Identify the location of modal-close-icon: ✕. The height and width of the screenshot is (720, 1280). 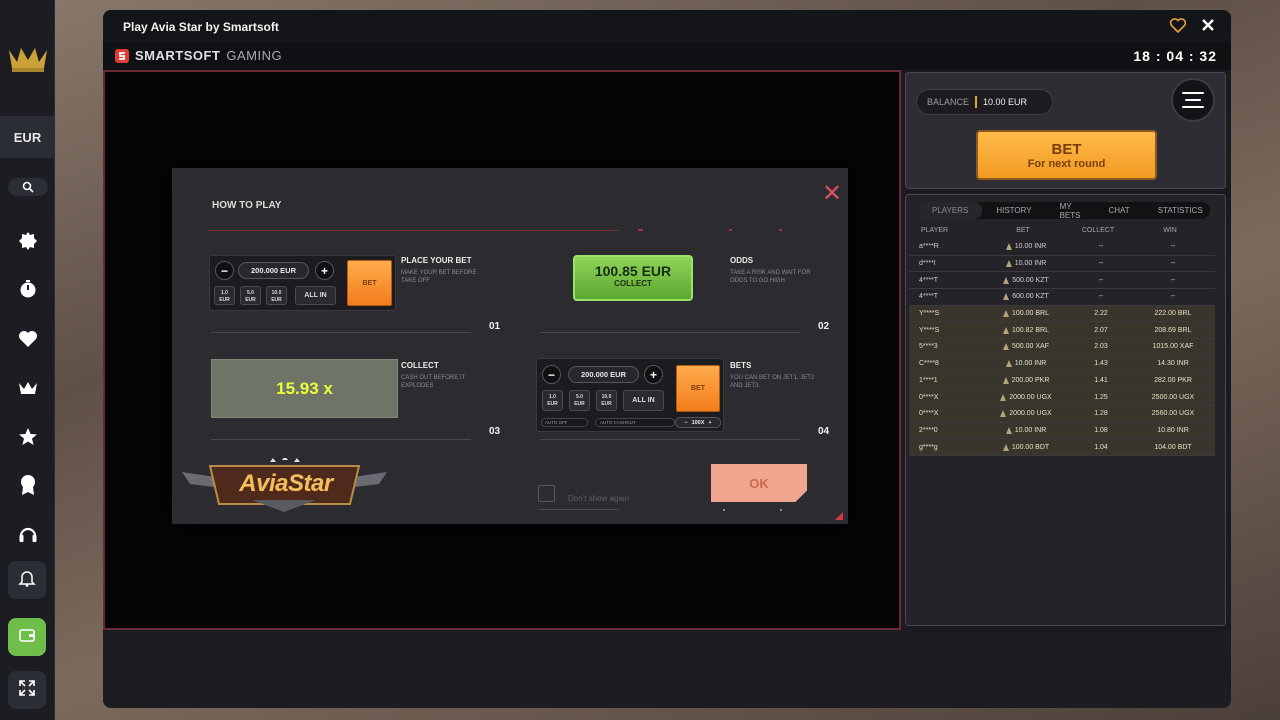
(832, 194).